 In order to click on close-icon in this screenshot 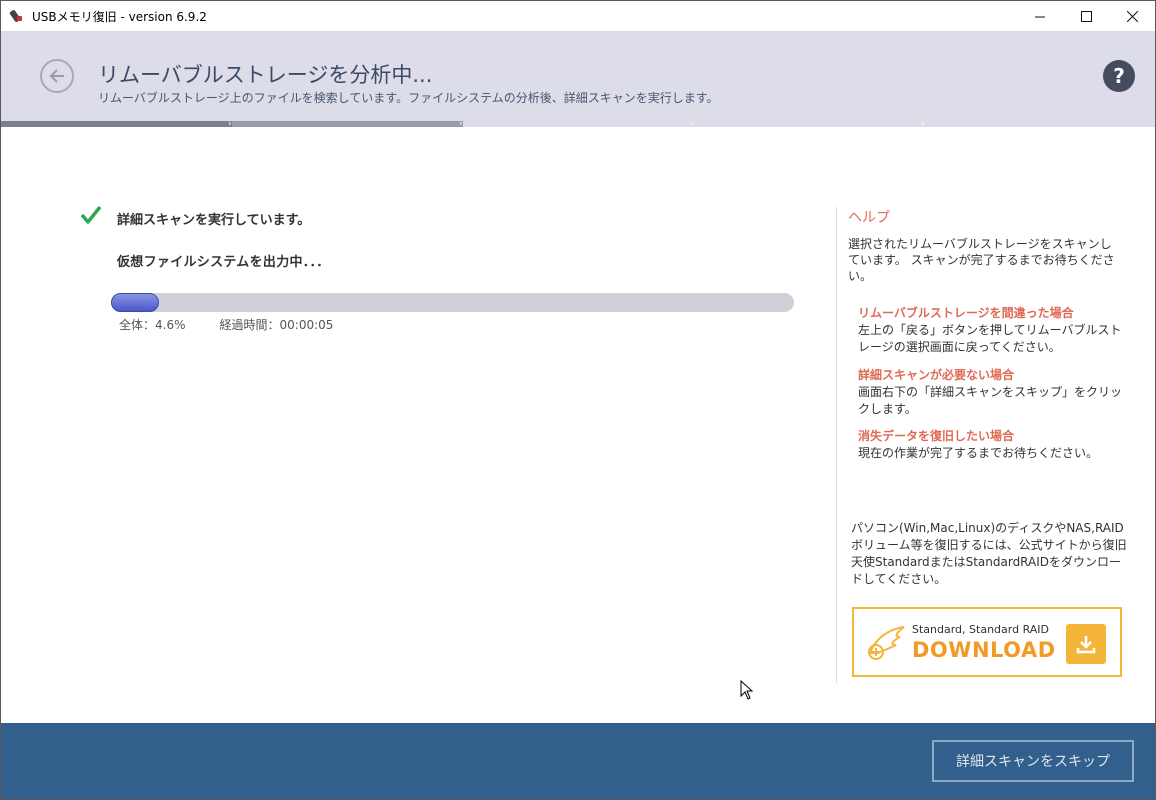, I will do `click(1132, 16)`.